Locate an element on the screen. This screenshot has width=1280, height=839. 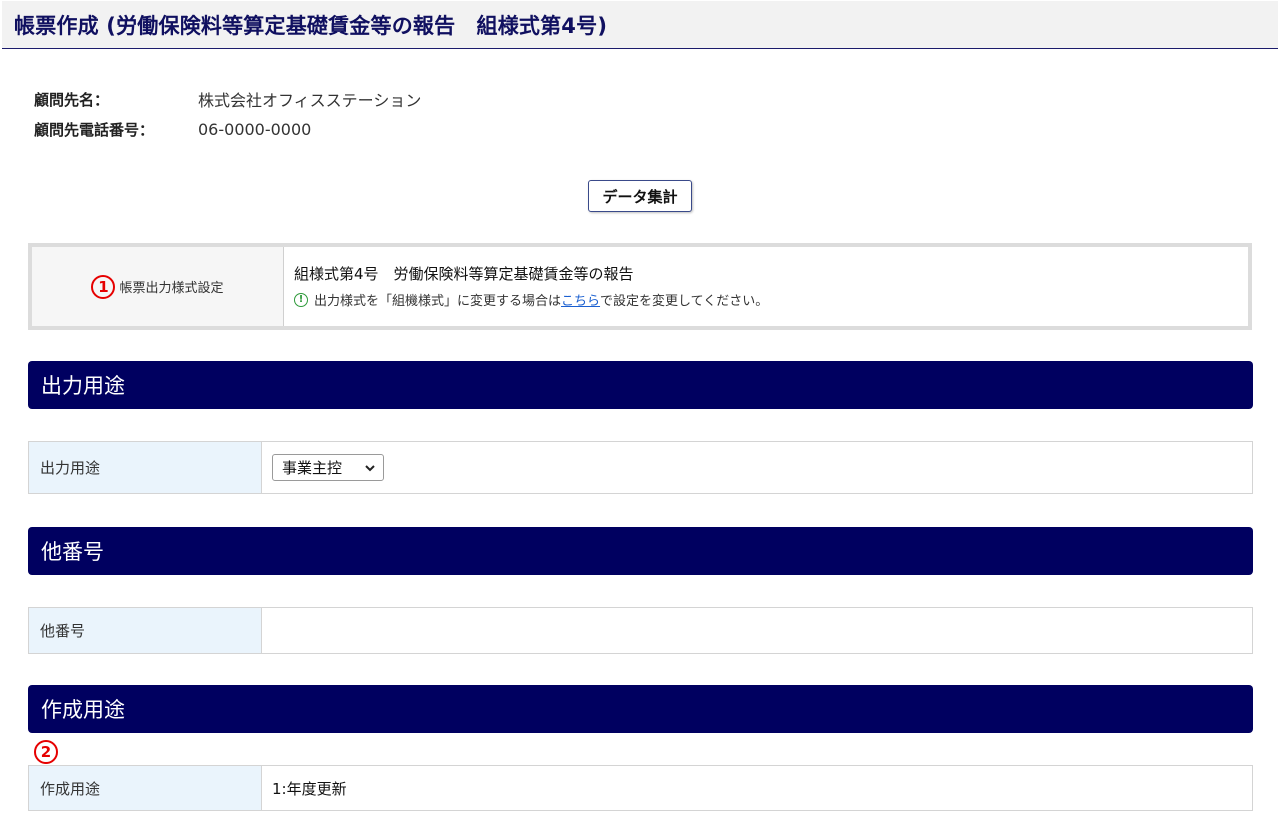
client-name-value: 株式会社オフィスステーション is located at coordinates (310, 100).